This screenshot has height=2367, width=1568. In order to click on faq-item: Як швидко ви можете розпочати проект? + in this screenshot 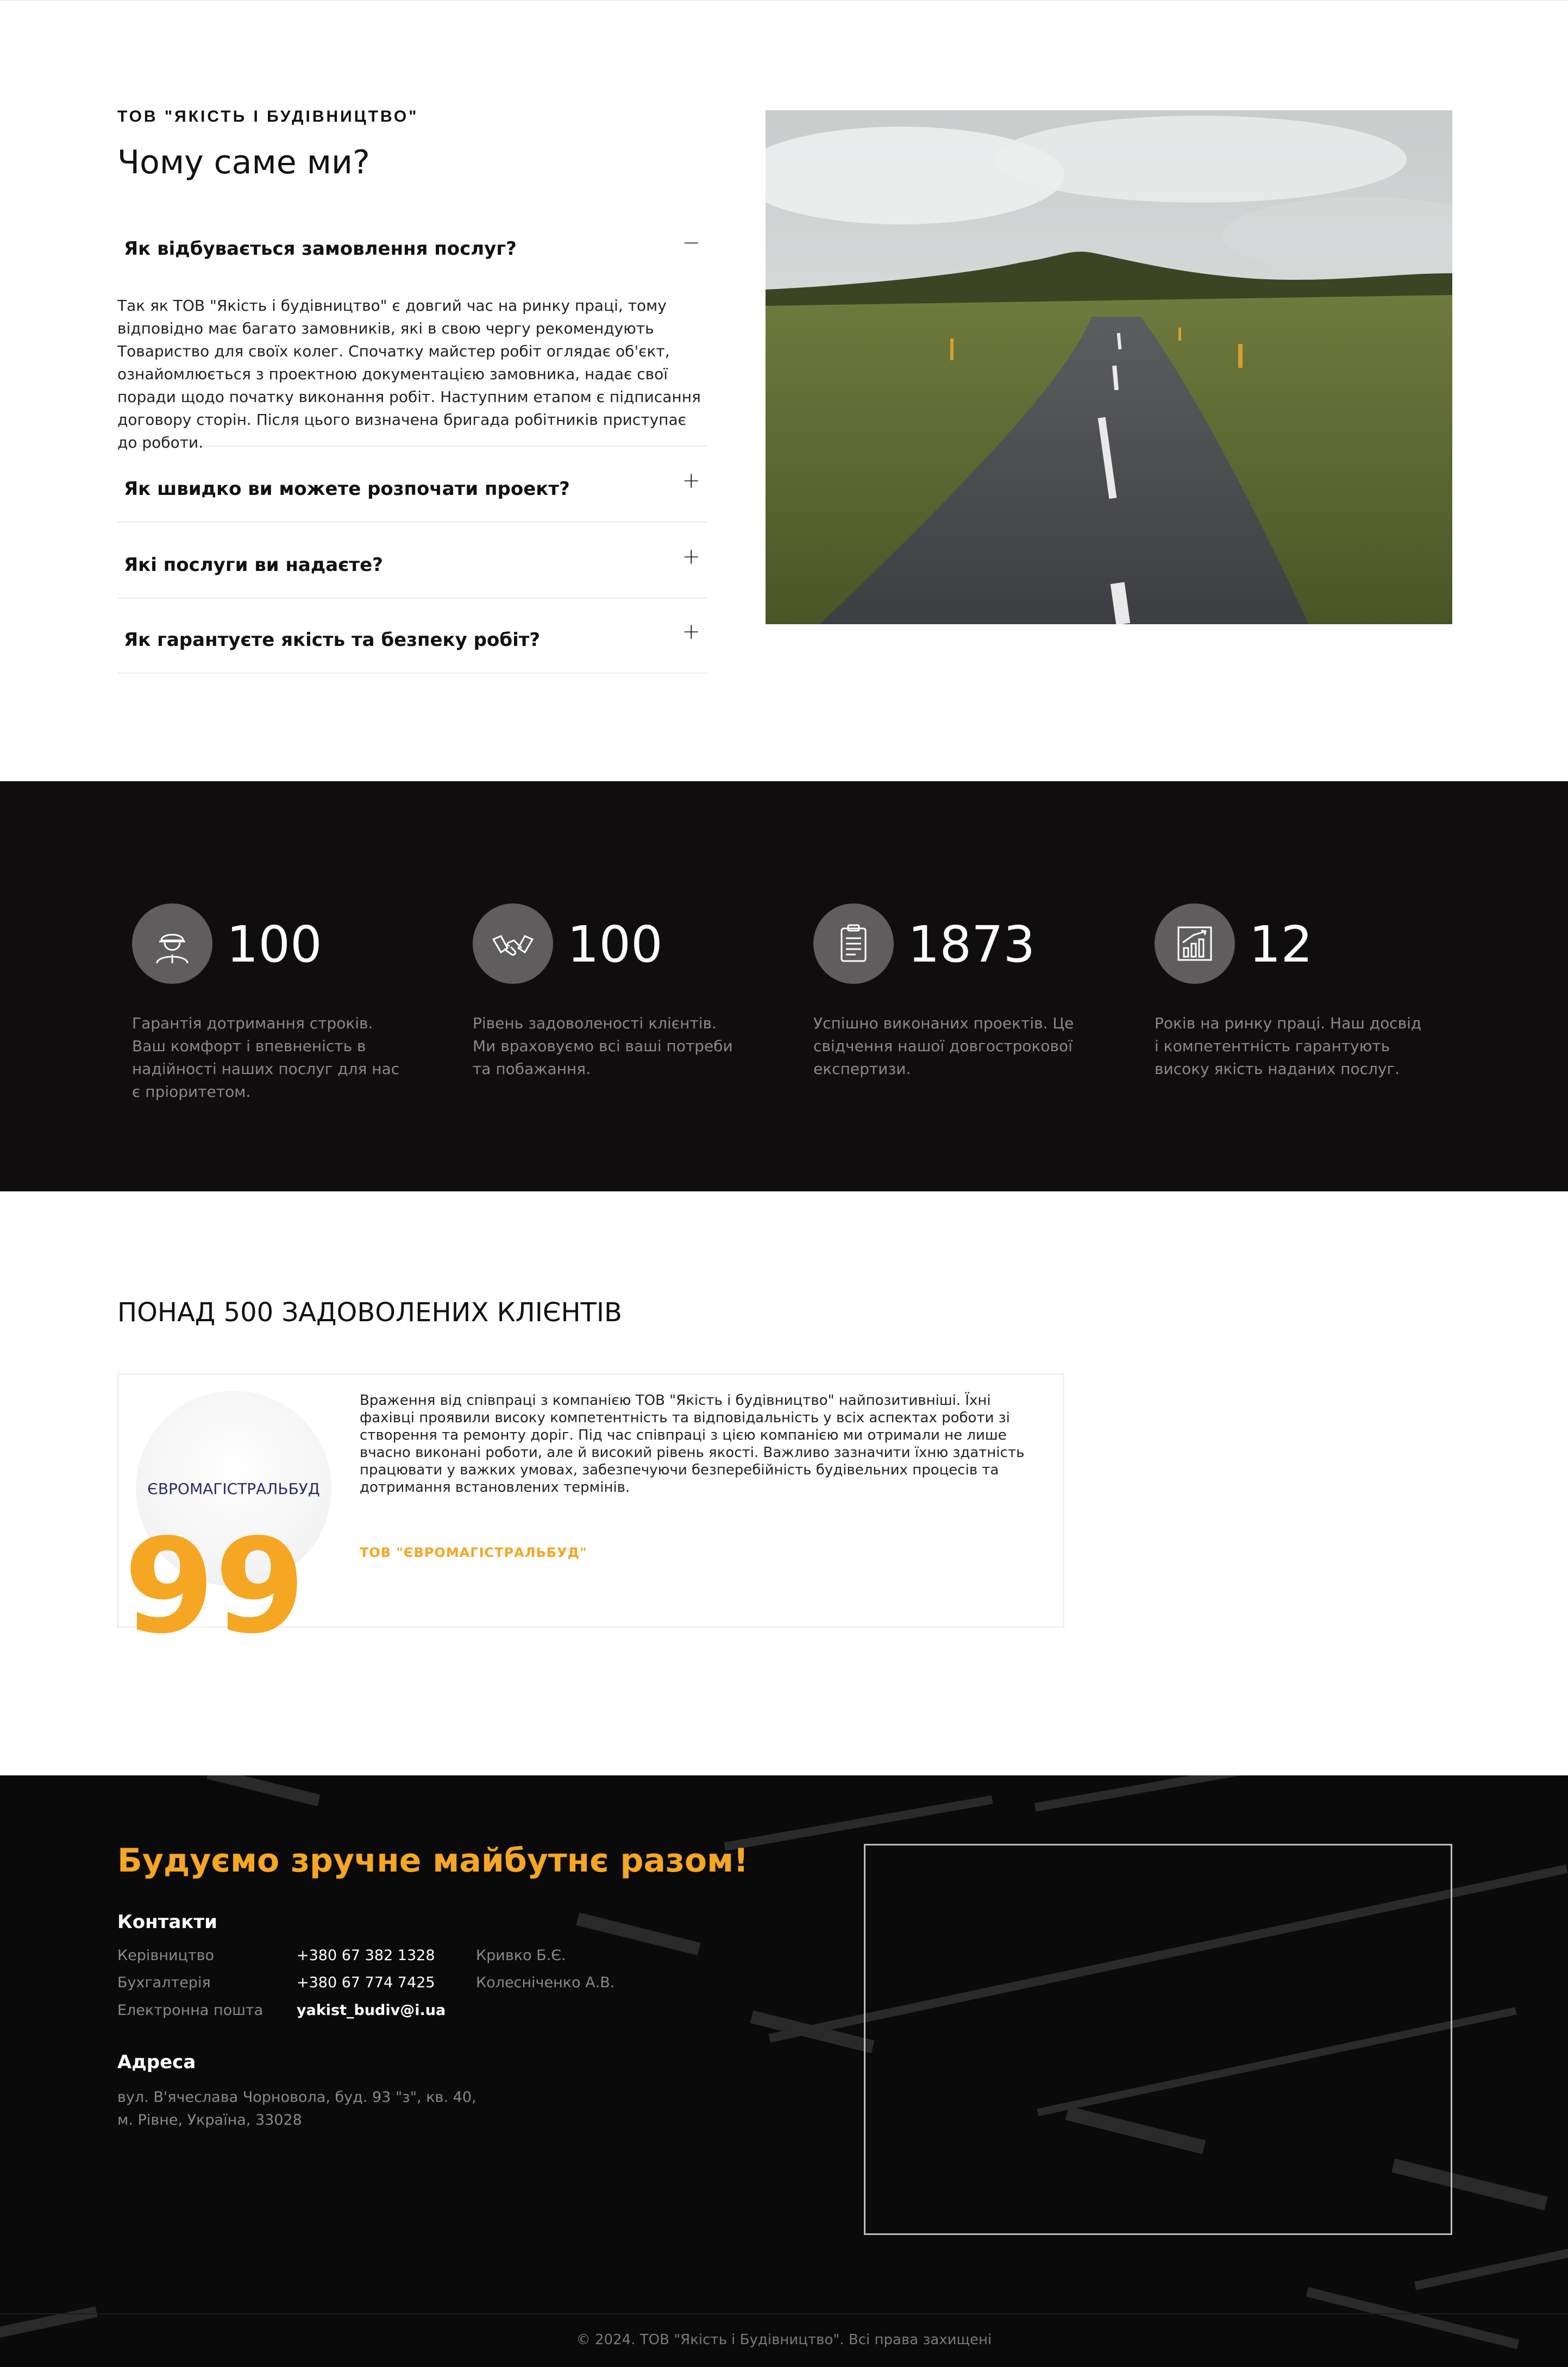, I will do `click(412, 485)`.